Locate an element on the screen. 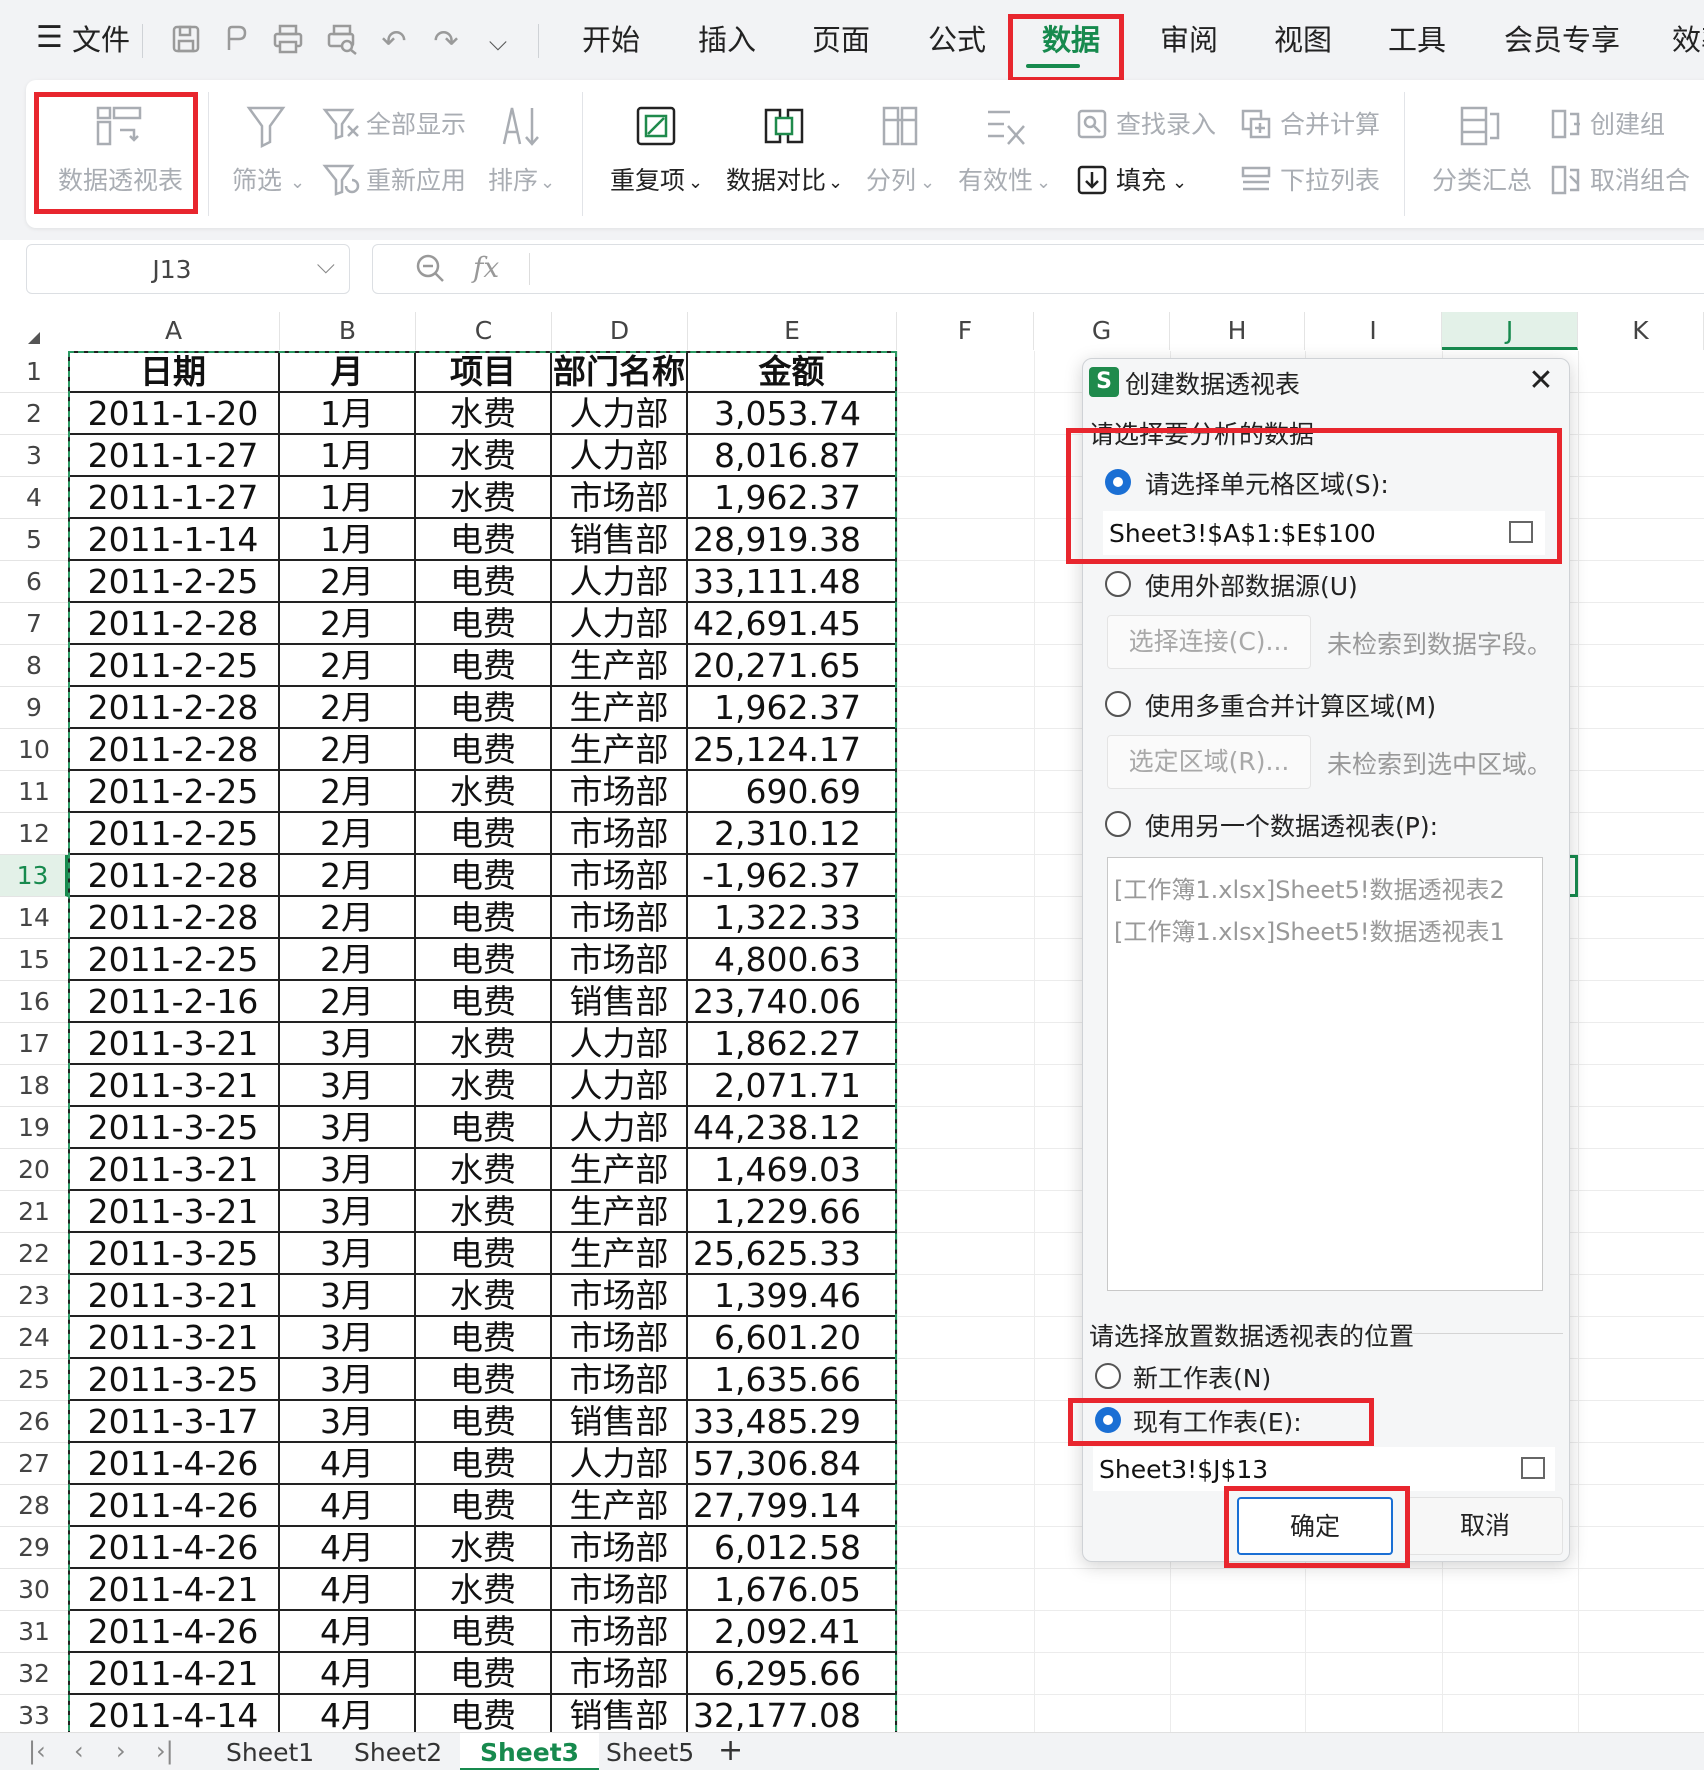 This screenshot has height=1770, width=1704. row-header: 6 is located at coordinates (34, 582).